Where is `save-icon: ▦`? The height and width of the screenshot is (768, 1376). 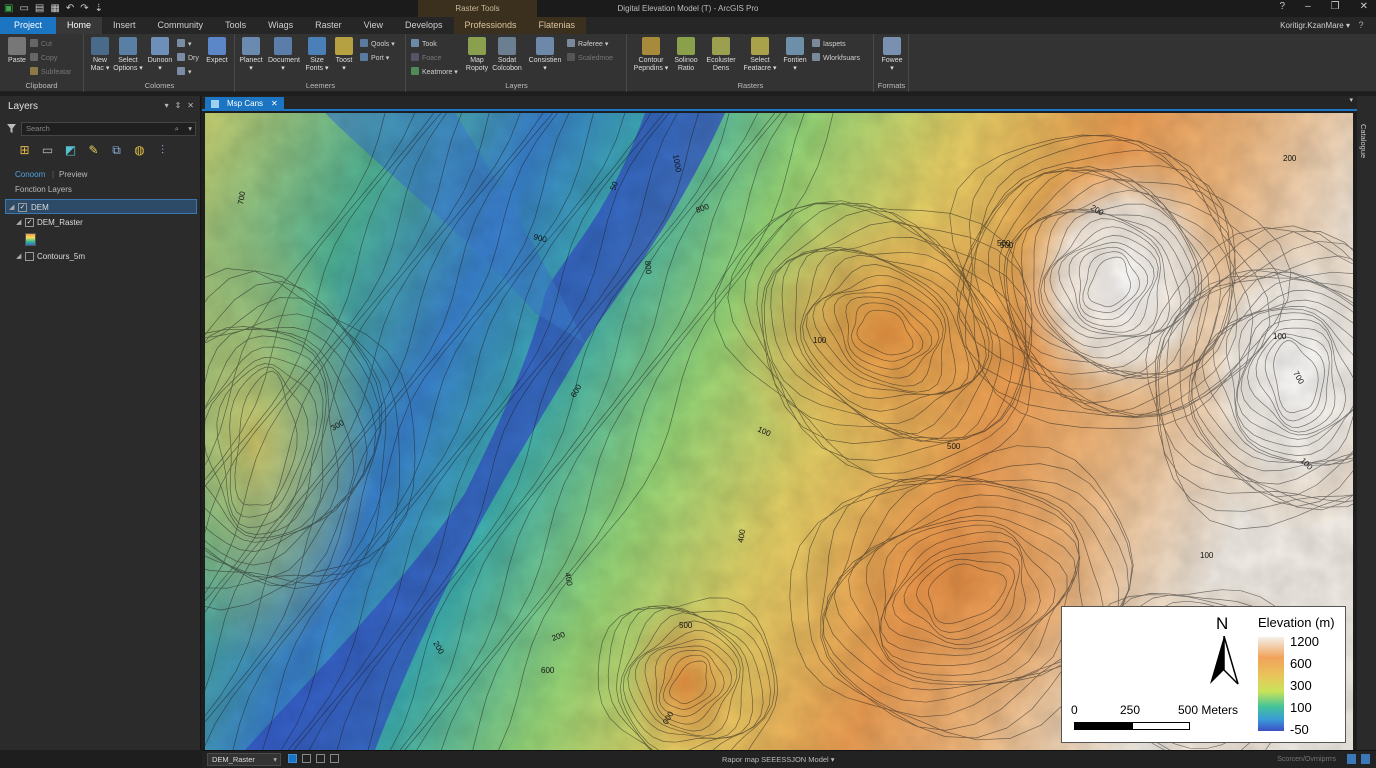 save-icon: ▦ is located at coordinates (54, 8).